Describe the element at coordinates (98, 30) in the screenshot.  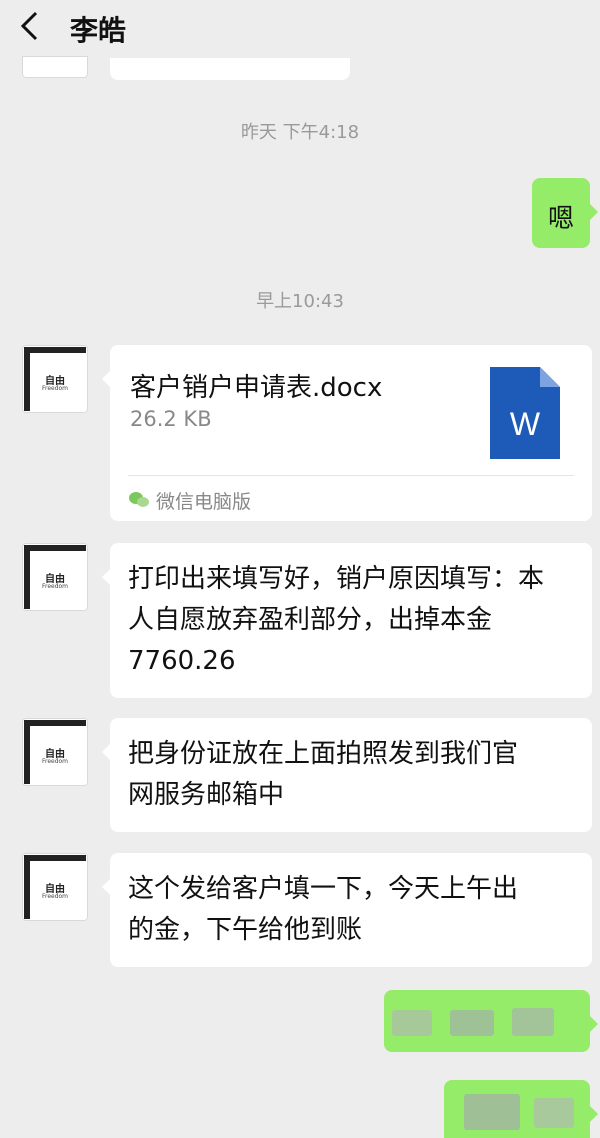
I see `chat-title: 李皓` at that location.